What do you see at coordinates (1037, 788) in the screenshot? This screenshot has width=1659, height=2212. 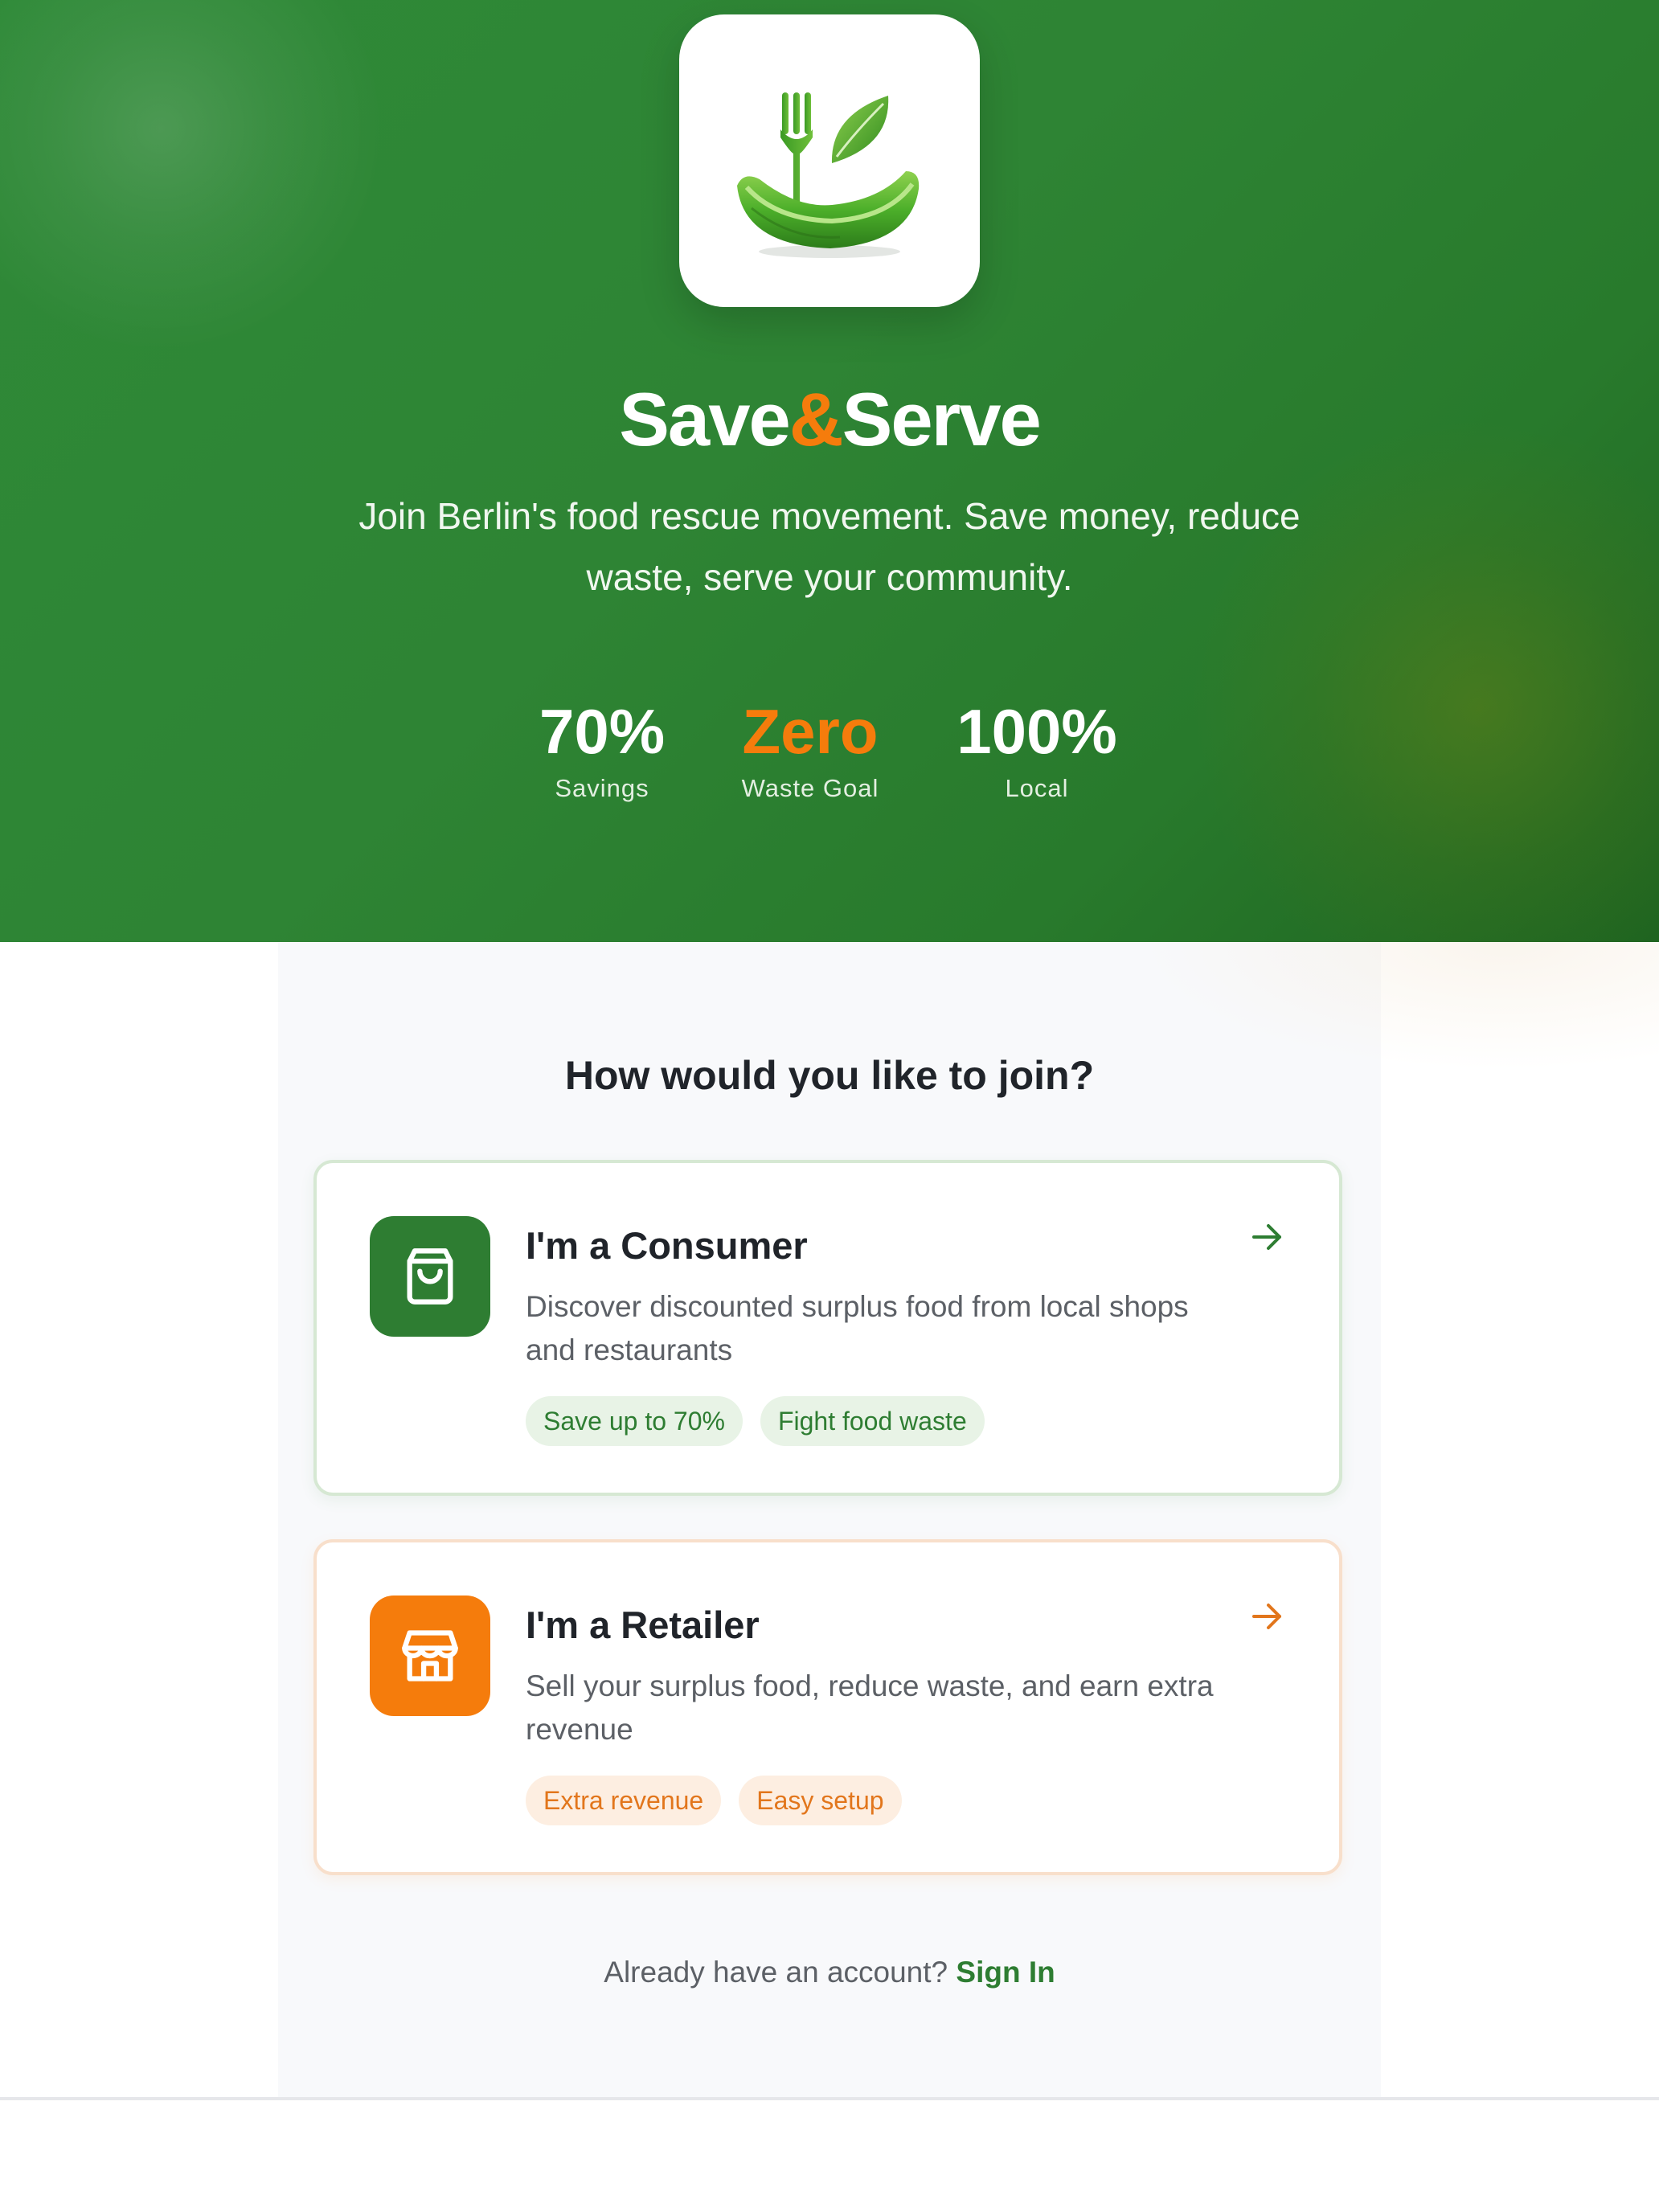 I see `stat-label: Local` at bounding box center [1037, 788].